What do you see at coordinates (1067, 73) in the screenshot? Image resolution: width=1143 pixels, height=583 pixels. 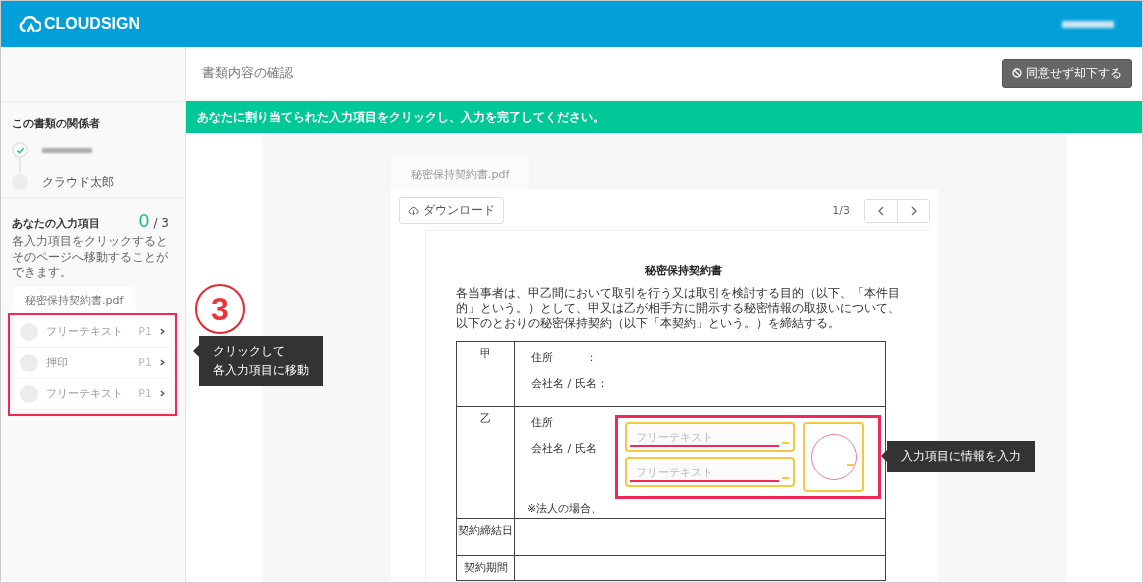 I see `reject-button: 同意せず却下する` at bounding box center [1067, 73].